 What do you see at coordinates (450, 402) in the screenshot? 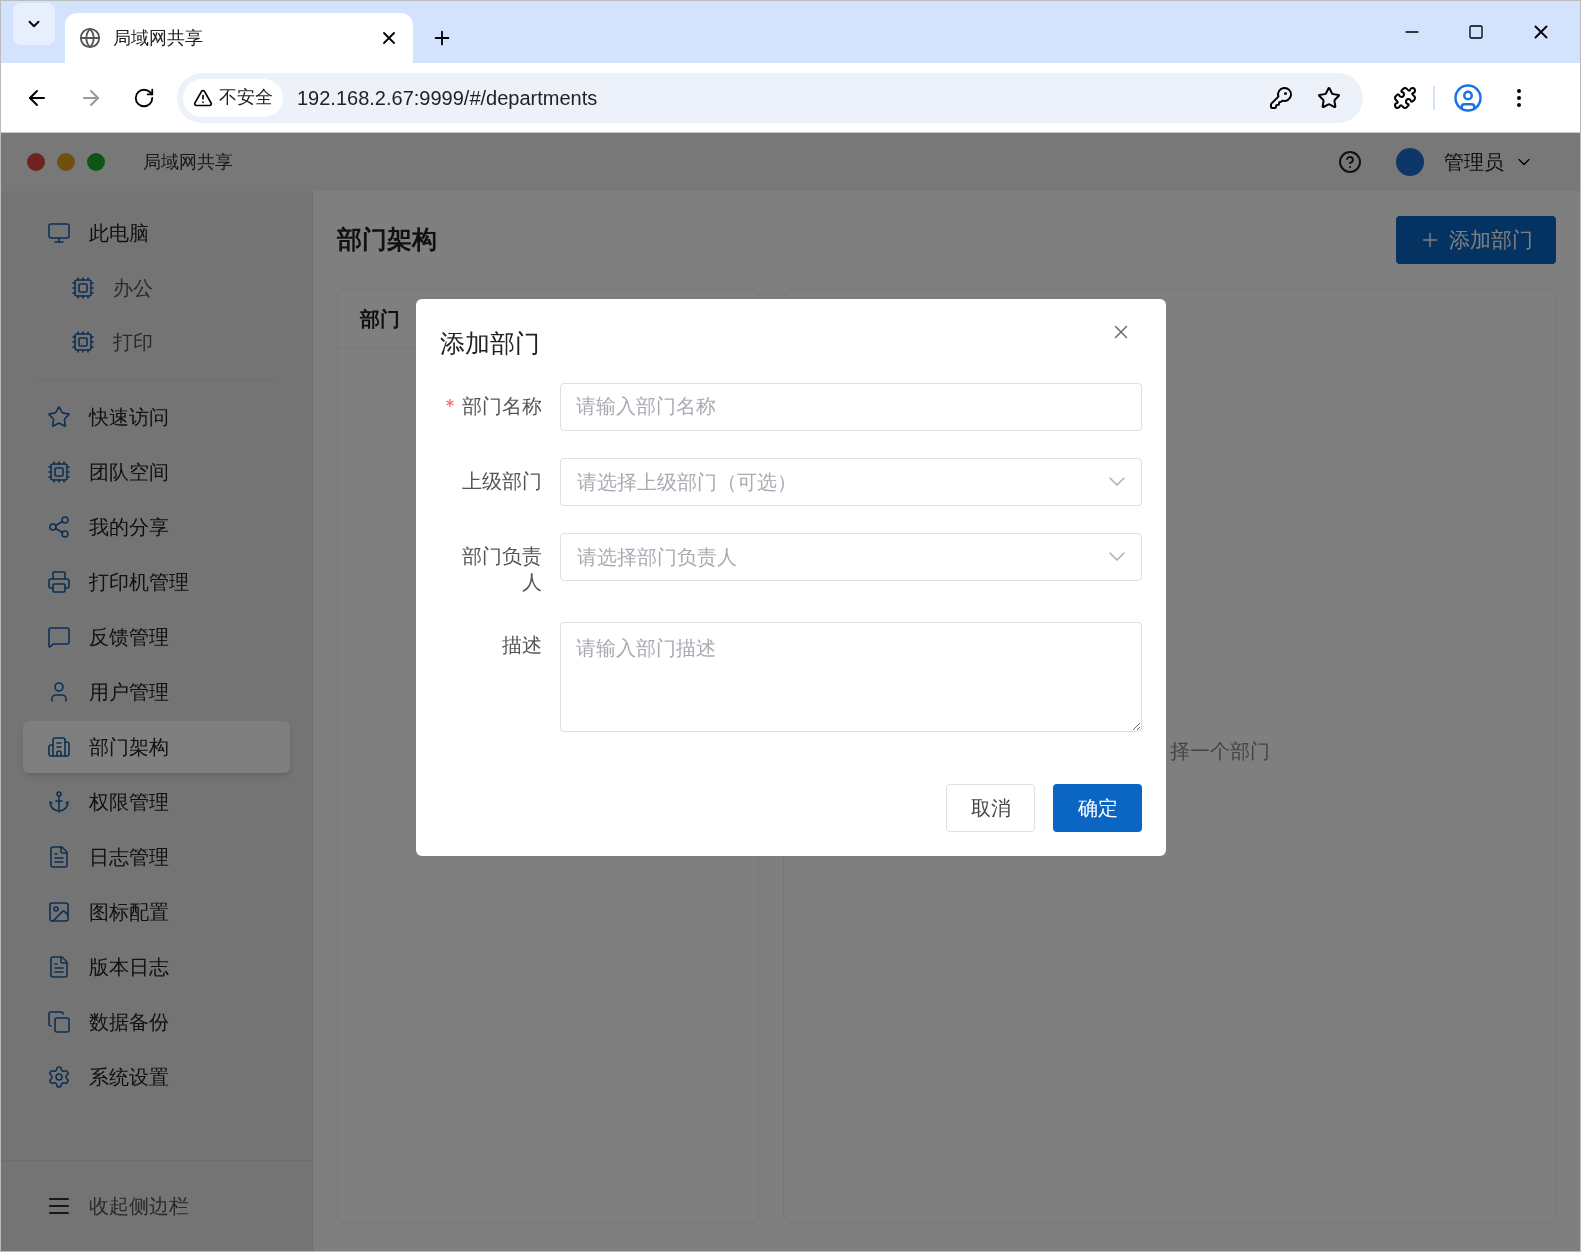
I see `required-asterisk-icon` at bounding box center [450, 402].